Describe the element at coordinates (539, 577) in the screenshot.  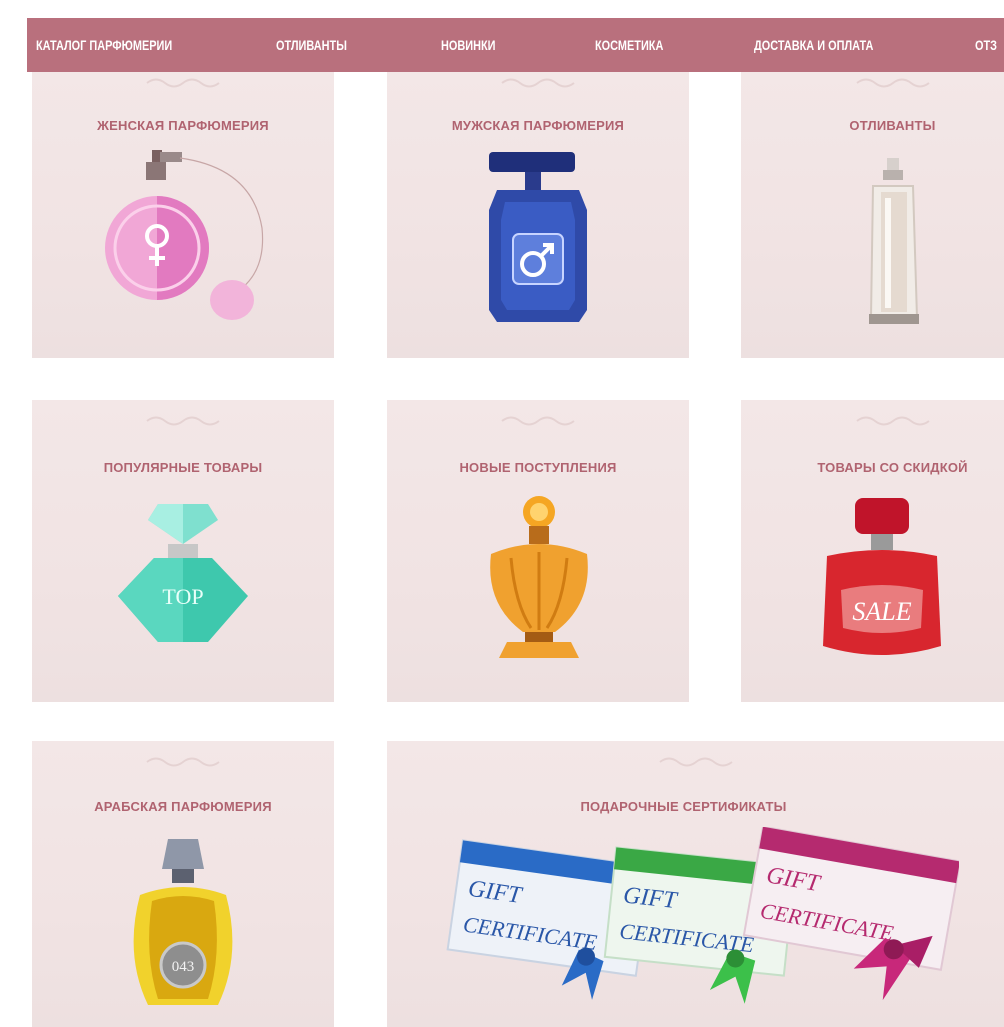
I see `new-perfume-icon` at that location.